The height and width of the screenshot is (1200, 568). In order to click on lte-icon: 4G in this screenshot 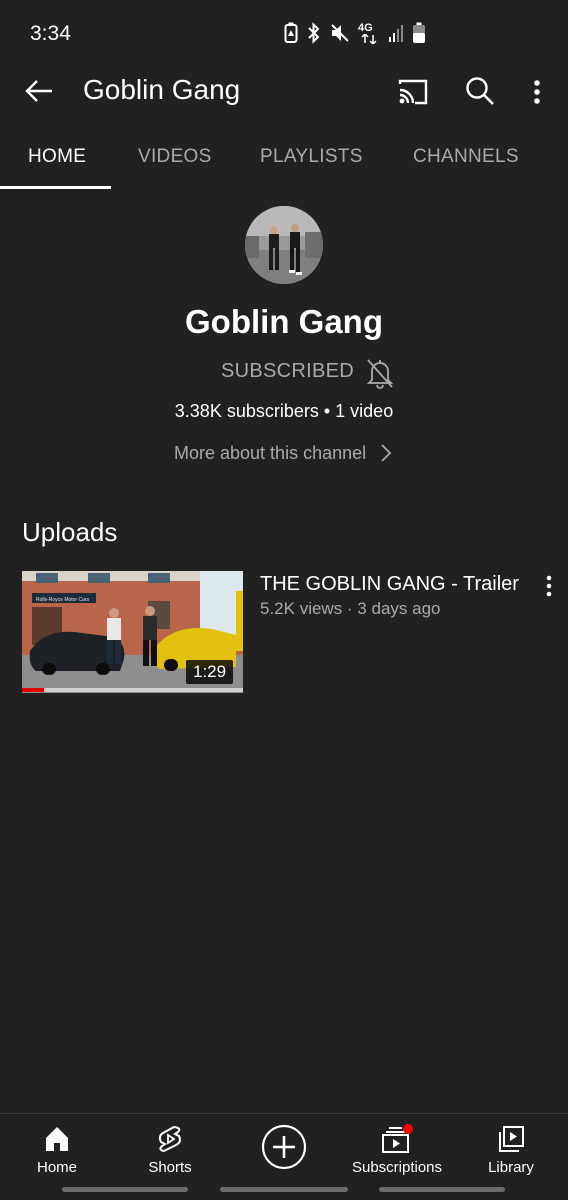, I will do `click(369, 33)`.